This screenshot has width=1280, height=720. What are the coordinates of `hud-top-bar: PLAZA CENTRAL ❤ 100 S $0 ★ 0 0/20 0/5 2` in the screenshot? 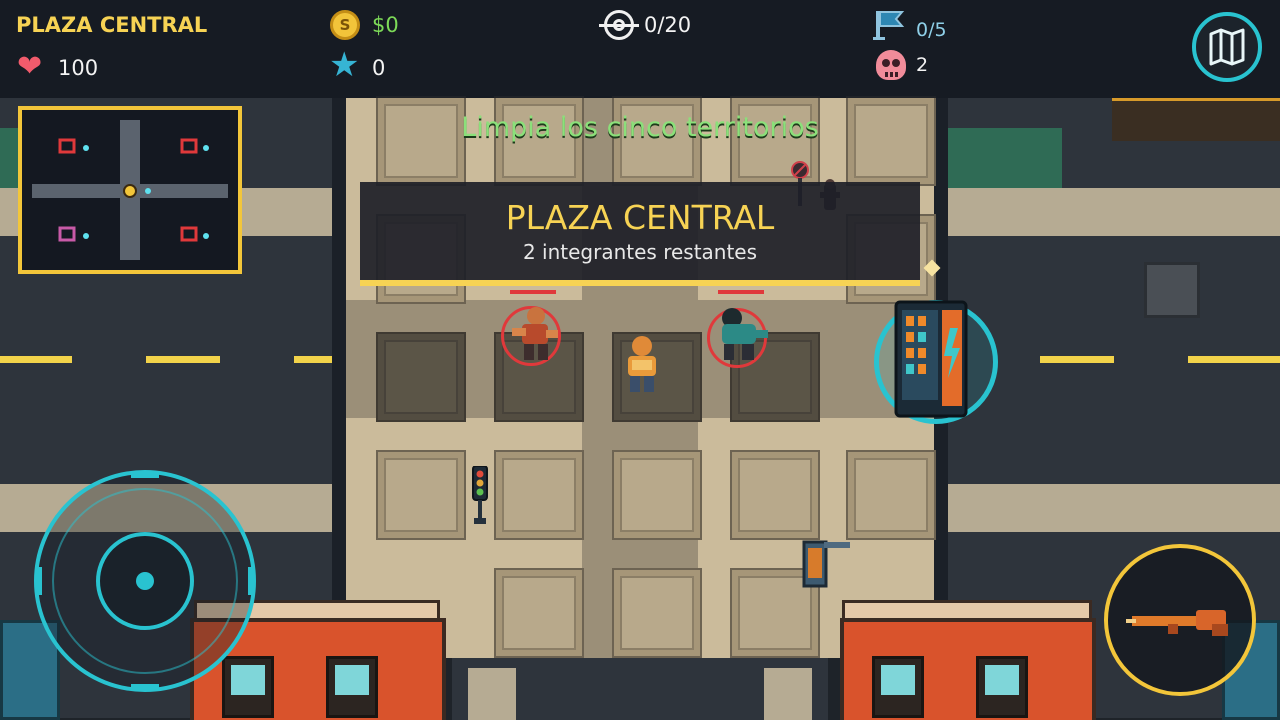 It's located at (640, 49).